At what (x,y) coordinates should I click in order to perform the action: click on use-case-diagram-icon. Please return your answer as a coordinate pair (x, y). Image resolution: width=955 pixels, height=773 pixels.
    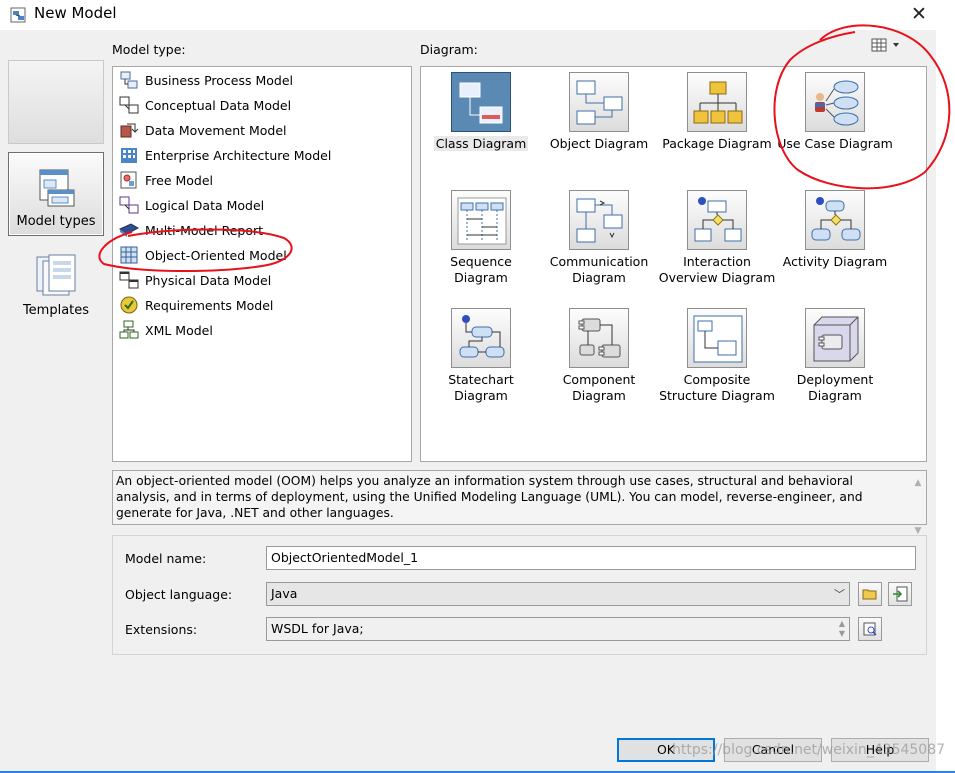
    Looking at the image, I should click on (837, 103).